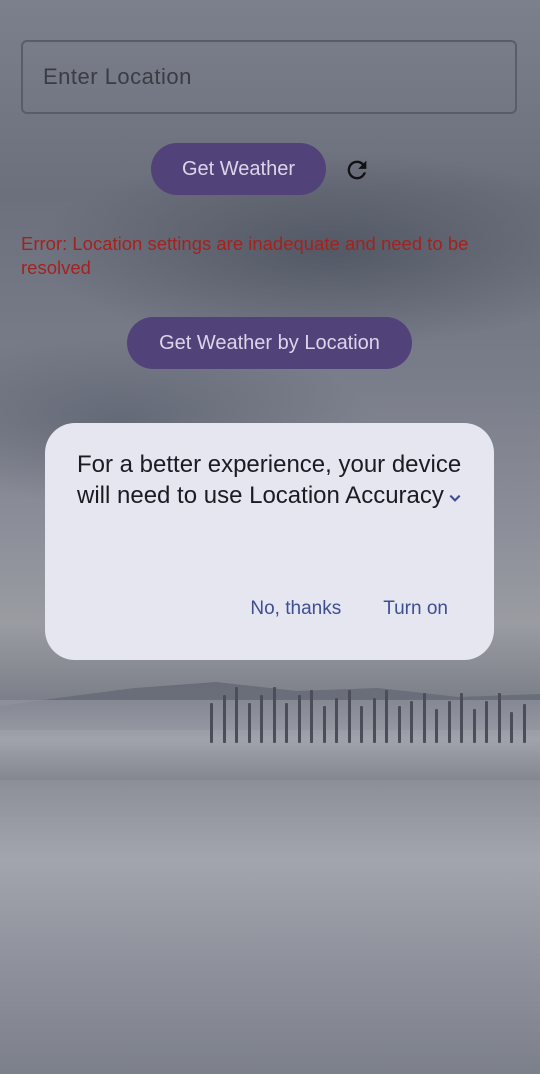 This screenshot has width=540, height=1074. What do you see at coordinates (269, 77) in the screenshot?
I see `location-input: Enter Location` at bounding box center [269, 77].